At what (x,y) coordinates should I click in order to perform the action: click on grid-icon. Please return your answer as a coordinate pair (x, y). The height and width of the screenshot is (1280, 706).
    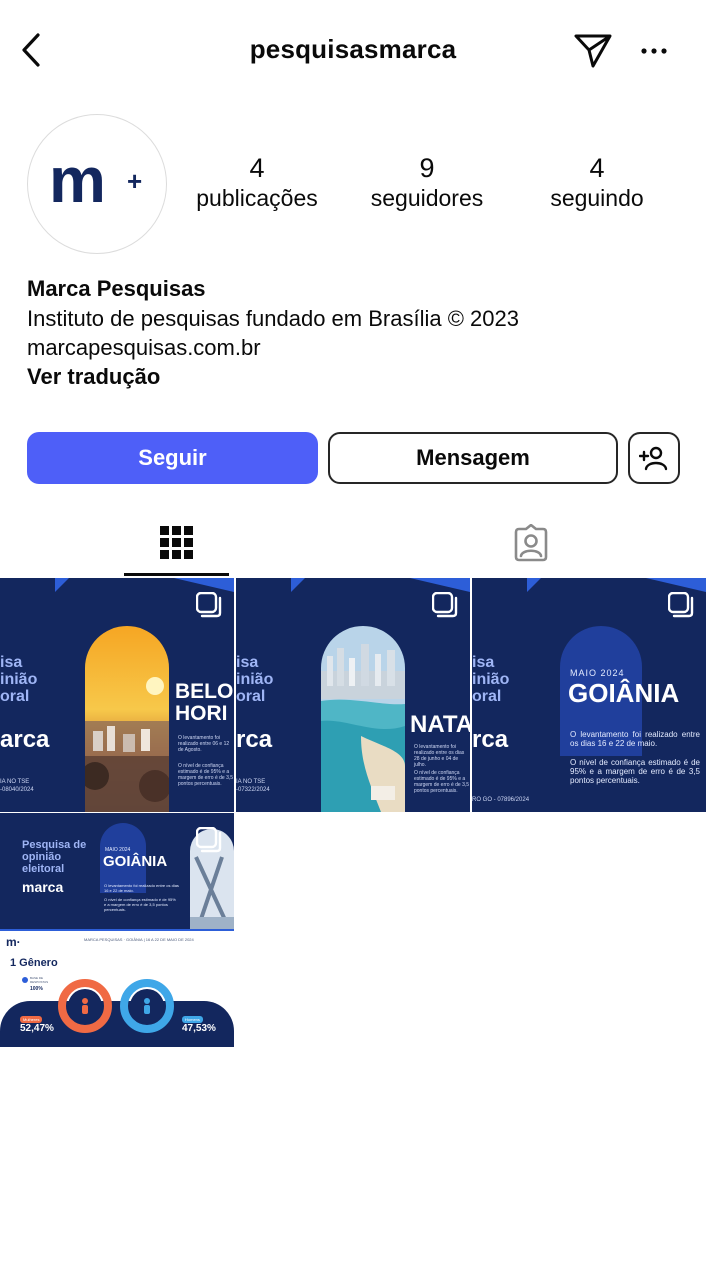
    Looking at the image, I should click on (176, 542).